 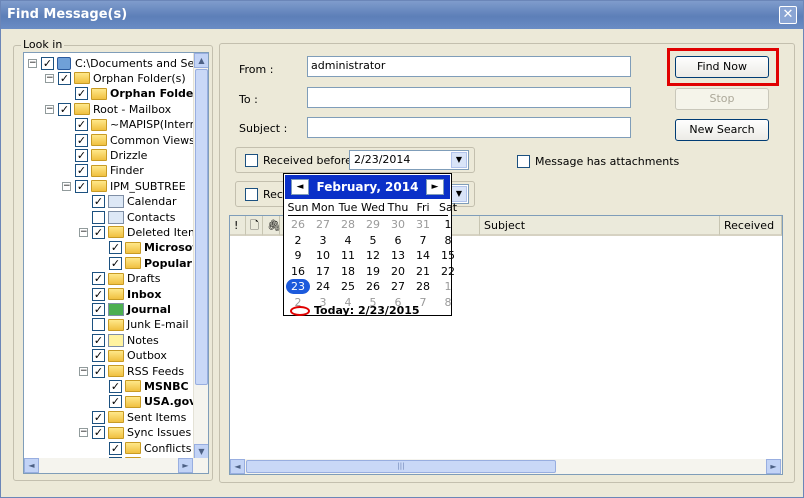 I want to click on calendar-day: 6, so click(x=398, y=240).